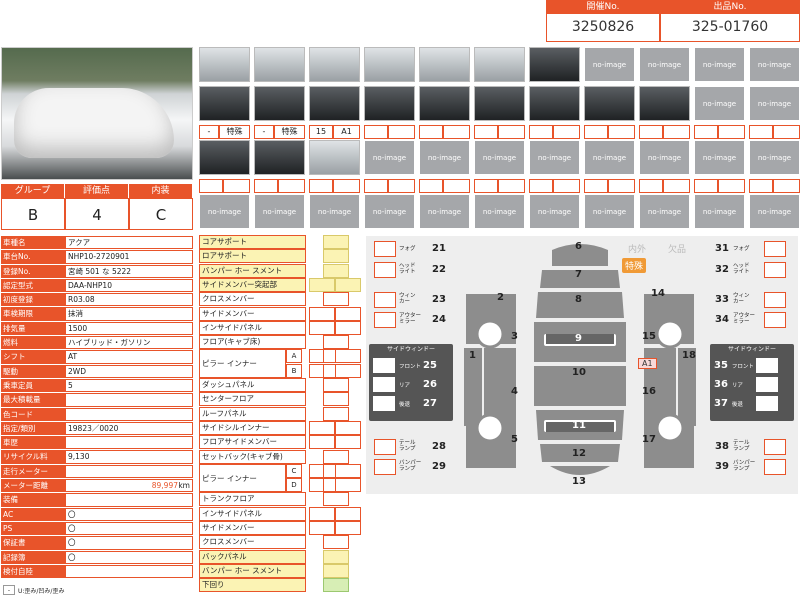 This screenshot has width=800, height=600. Describe the element at coordinates (97, 457) in the screenshot. I see `info-row: リサイクル料 9,130` at that location.